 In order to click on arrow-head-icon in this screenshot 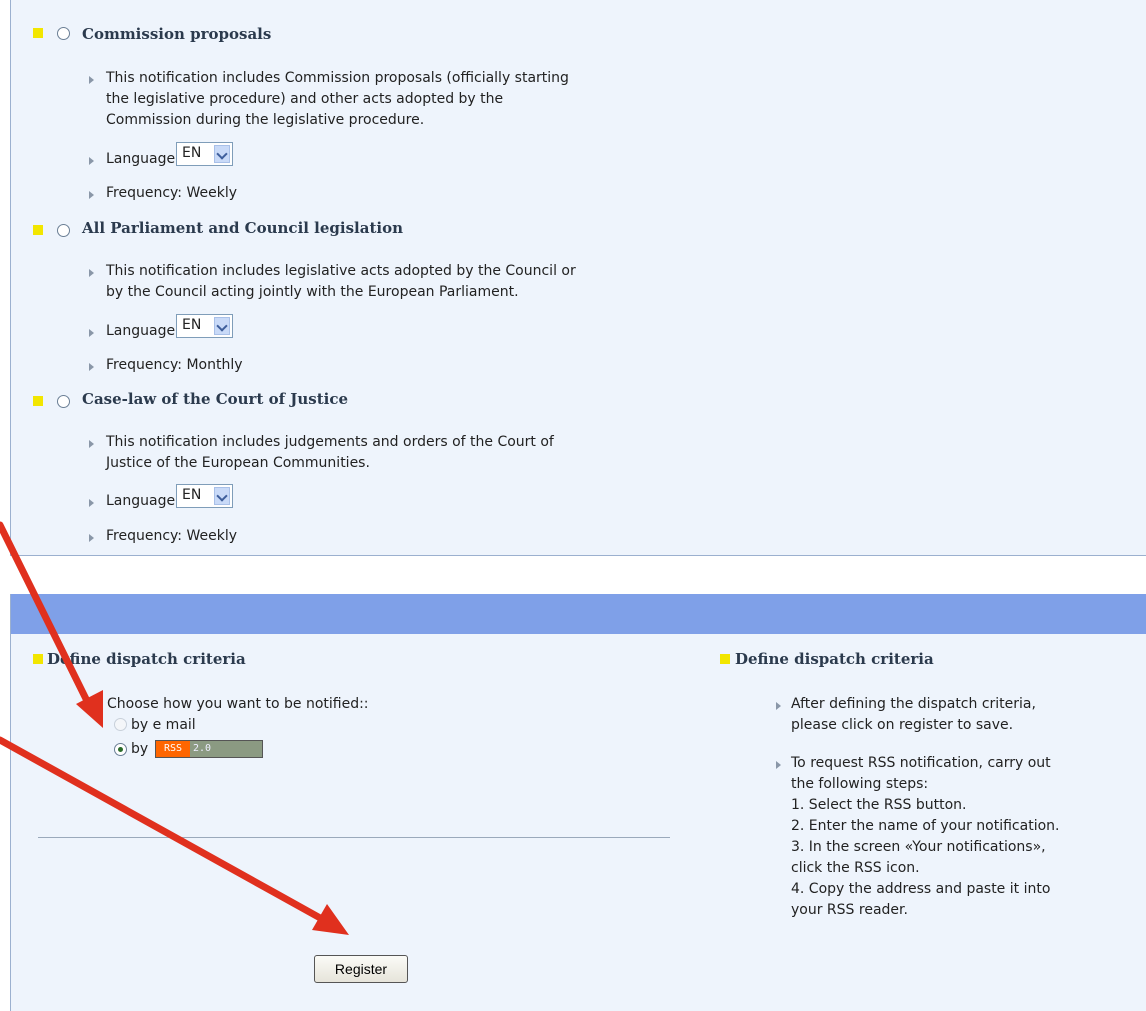, I will do `click(89, 709)`.